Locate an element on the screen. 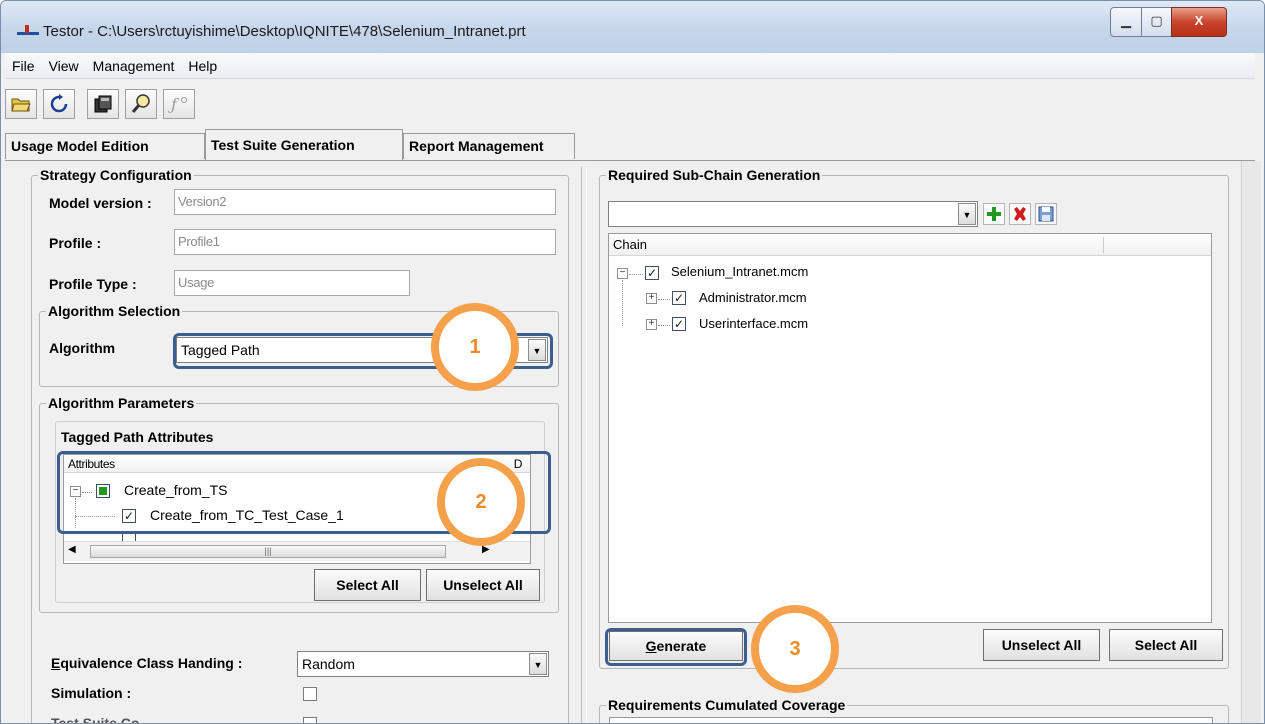 The width and height of the screenshot is (1265, 724). equivalence-class-value: Random is located at coordinates (328, 664).